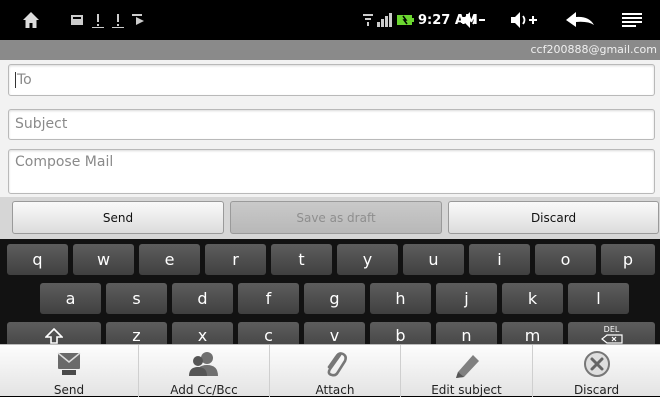 This screenshot has height=397, width=660. Describe the element at coordinates (466, 364) in the screenshot. I see `pencil-icon` at that location.